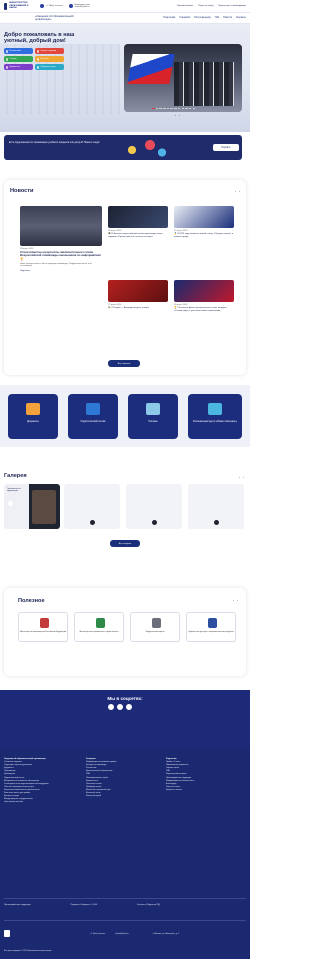 The height and width of the screenshot is (959, 320). Describe the element at coordinates (33, 422) in the screenshot. I see `tile-label: Документы` at that location.